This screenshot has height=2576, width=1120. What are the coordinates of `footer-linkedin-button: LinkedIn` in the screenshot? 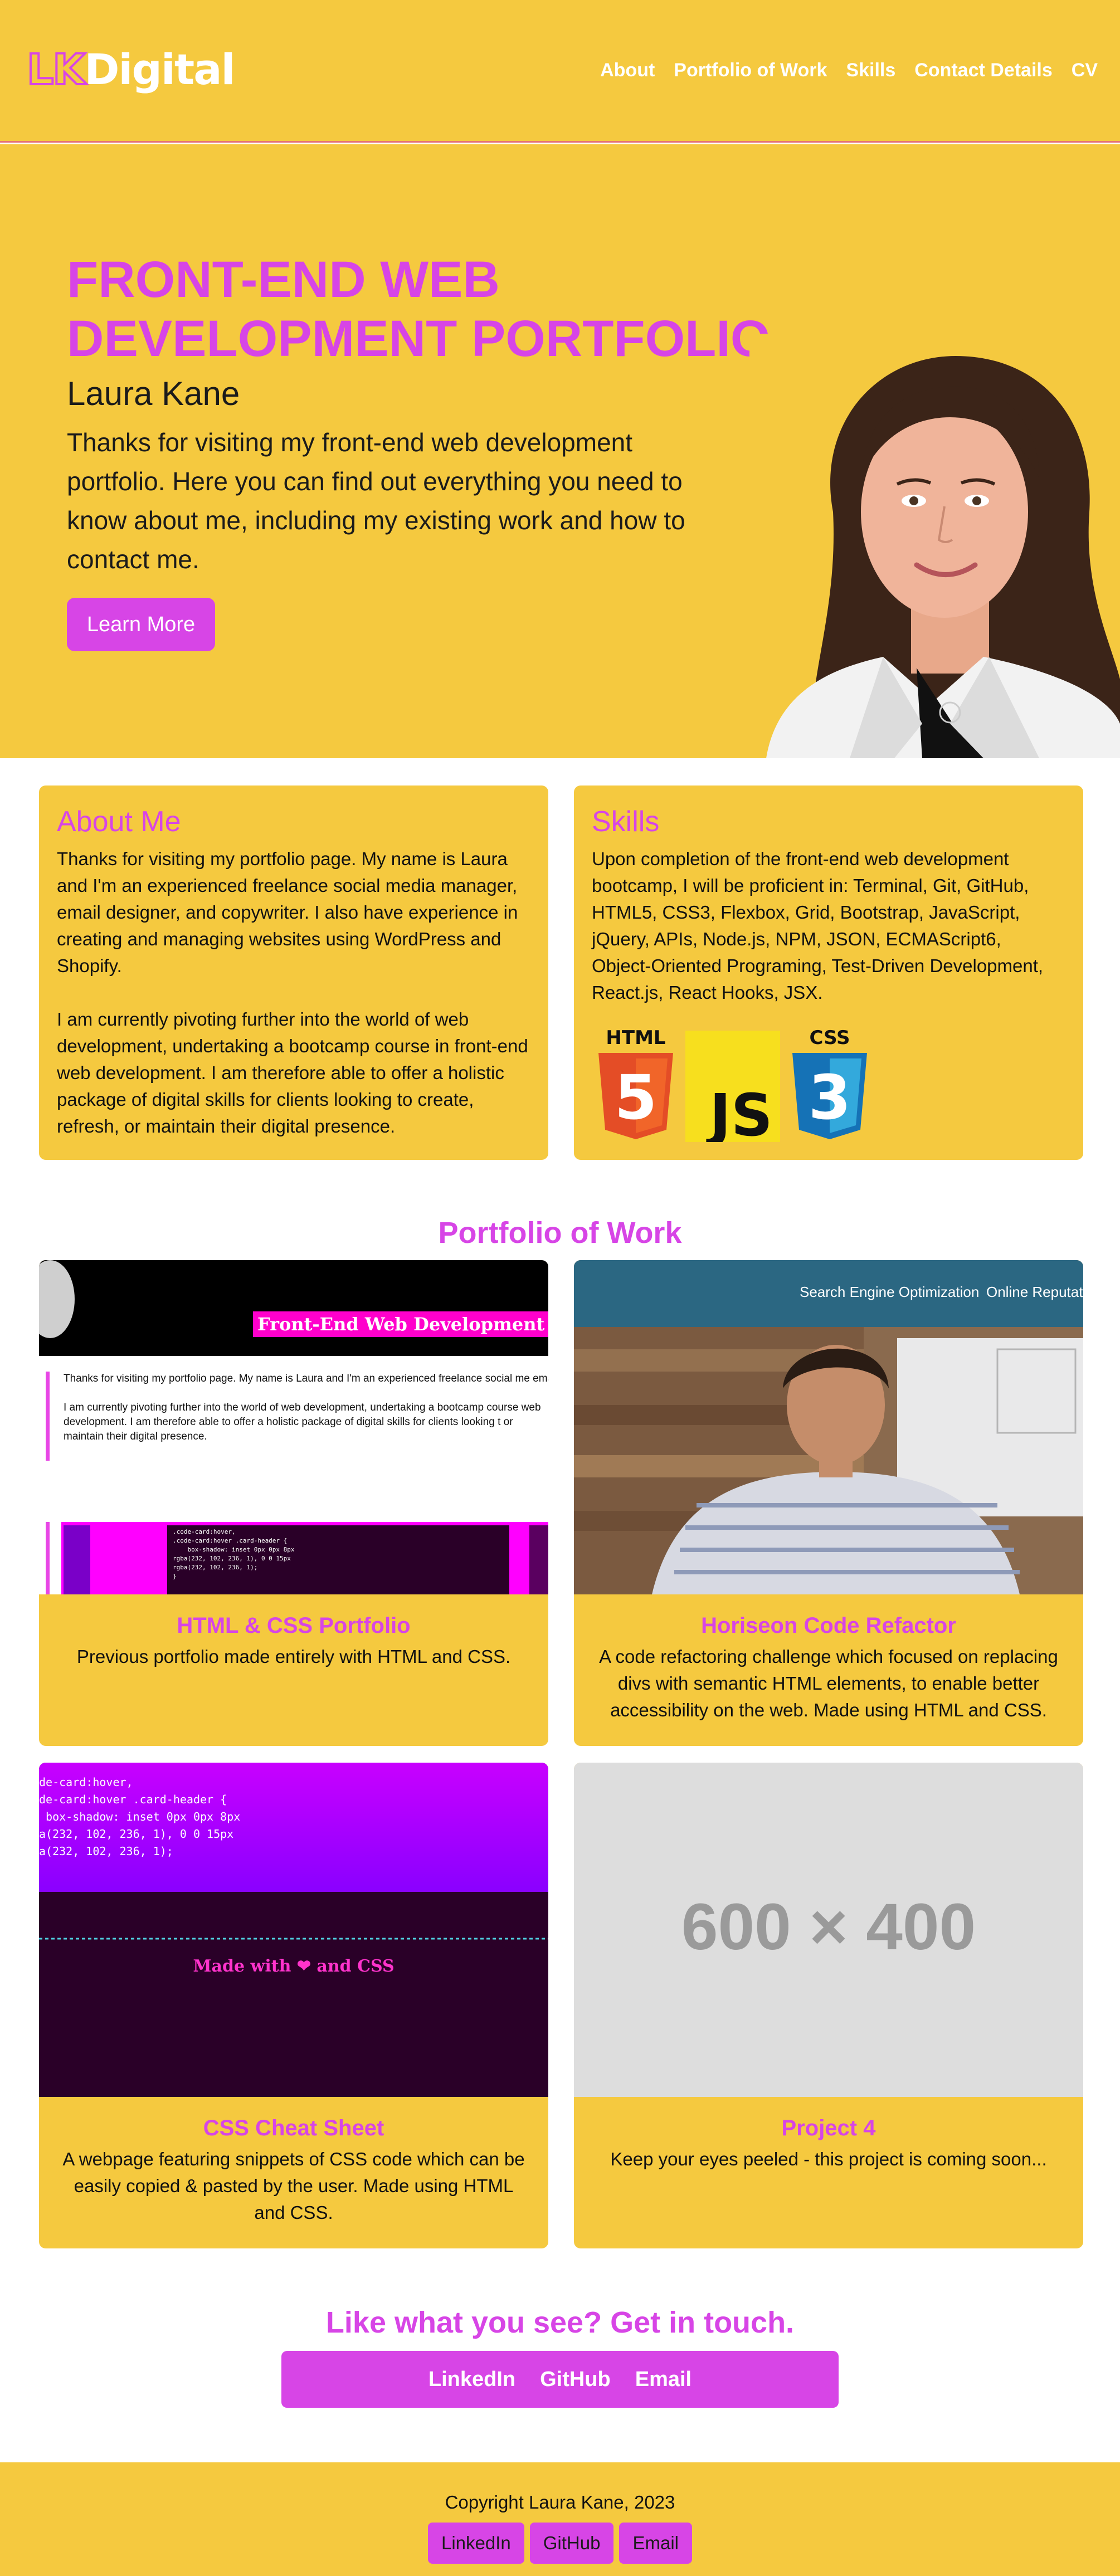 It's located at (475, 2543).